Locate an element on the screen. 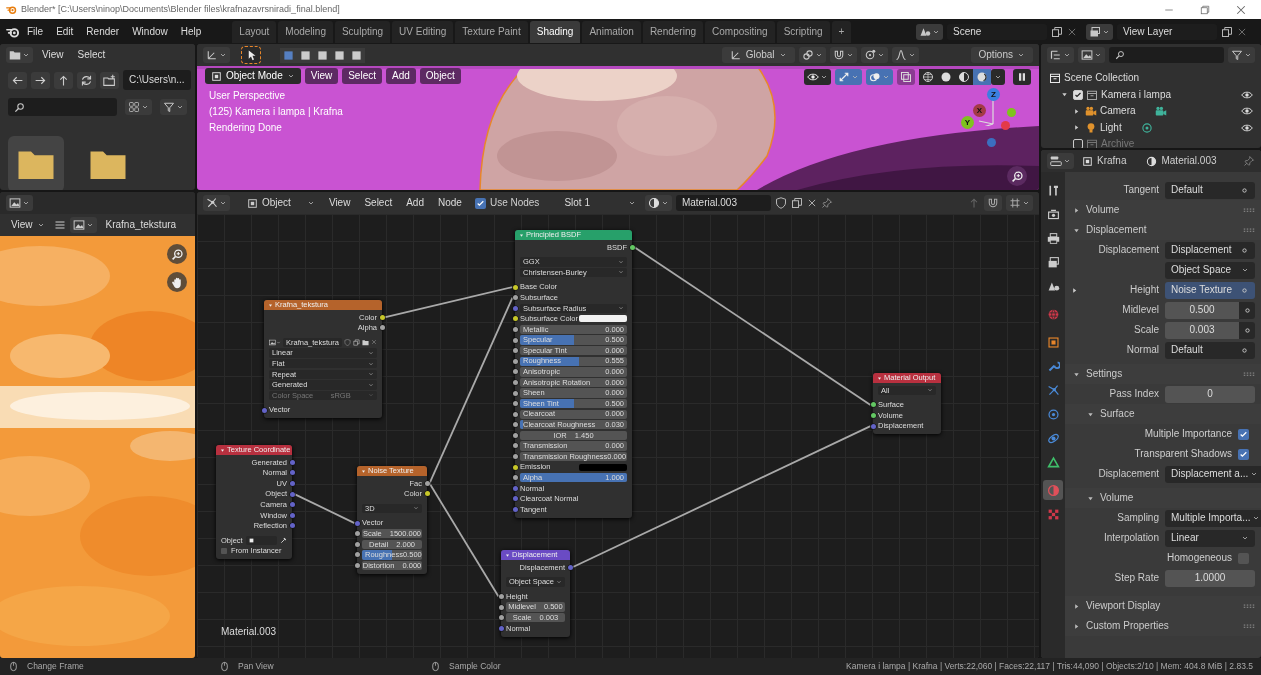 This screenshot has width=1261, height=675. workspace-tab: Modeling is located at coordinates (305, 31).